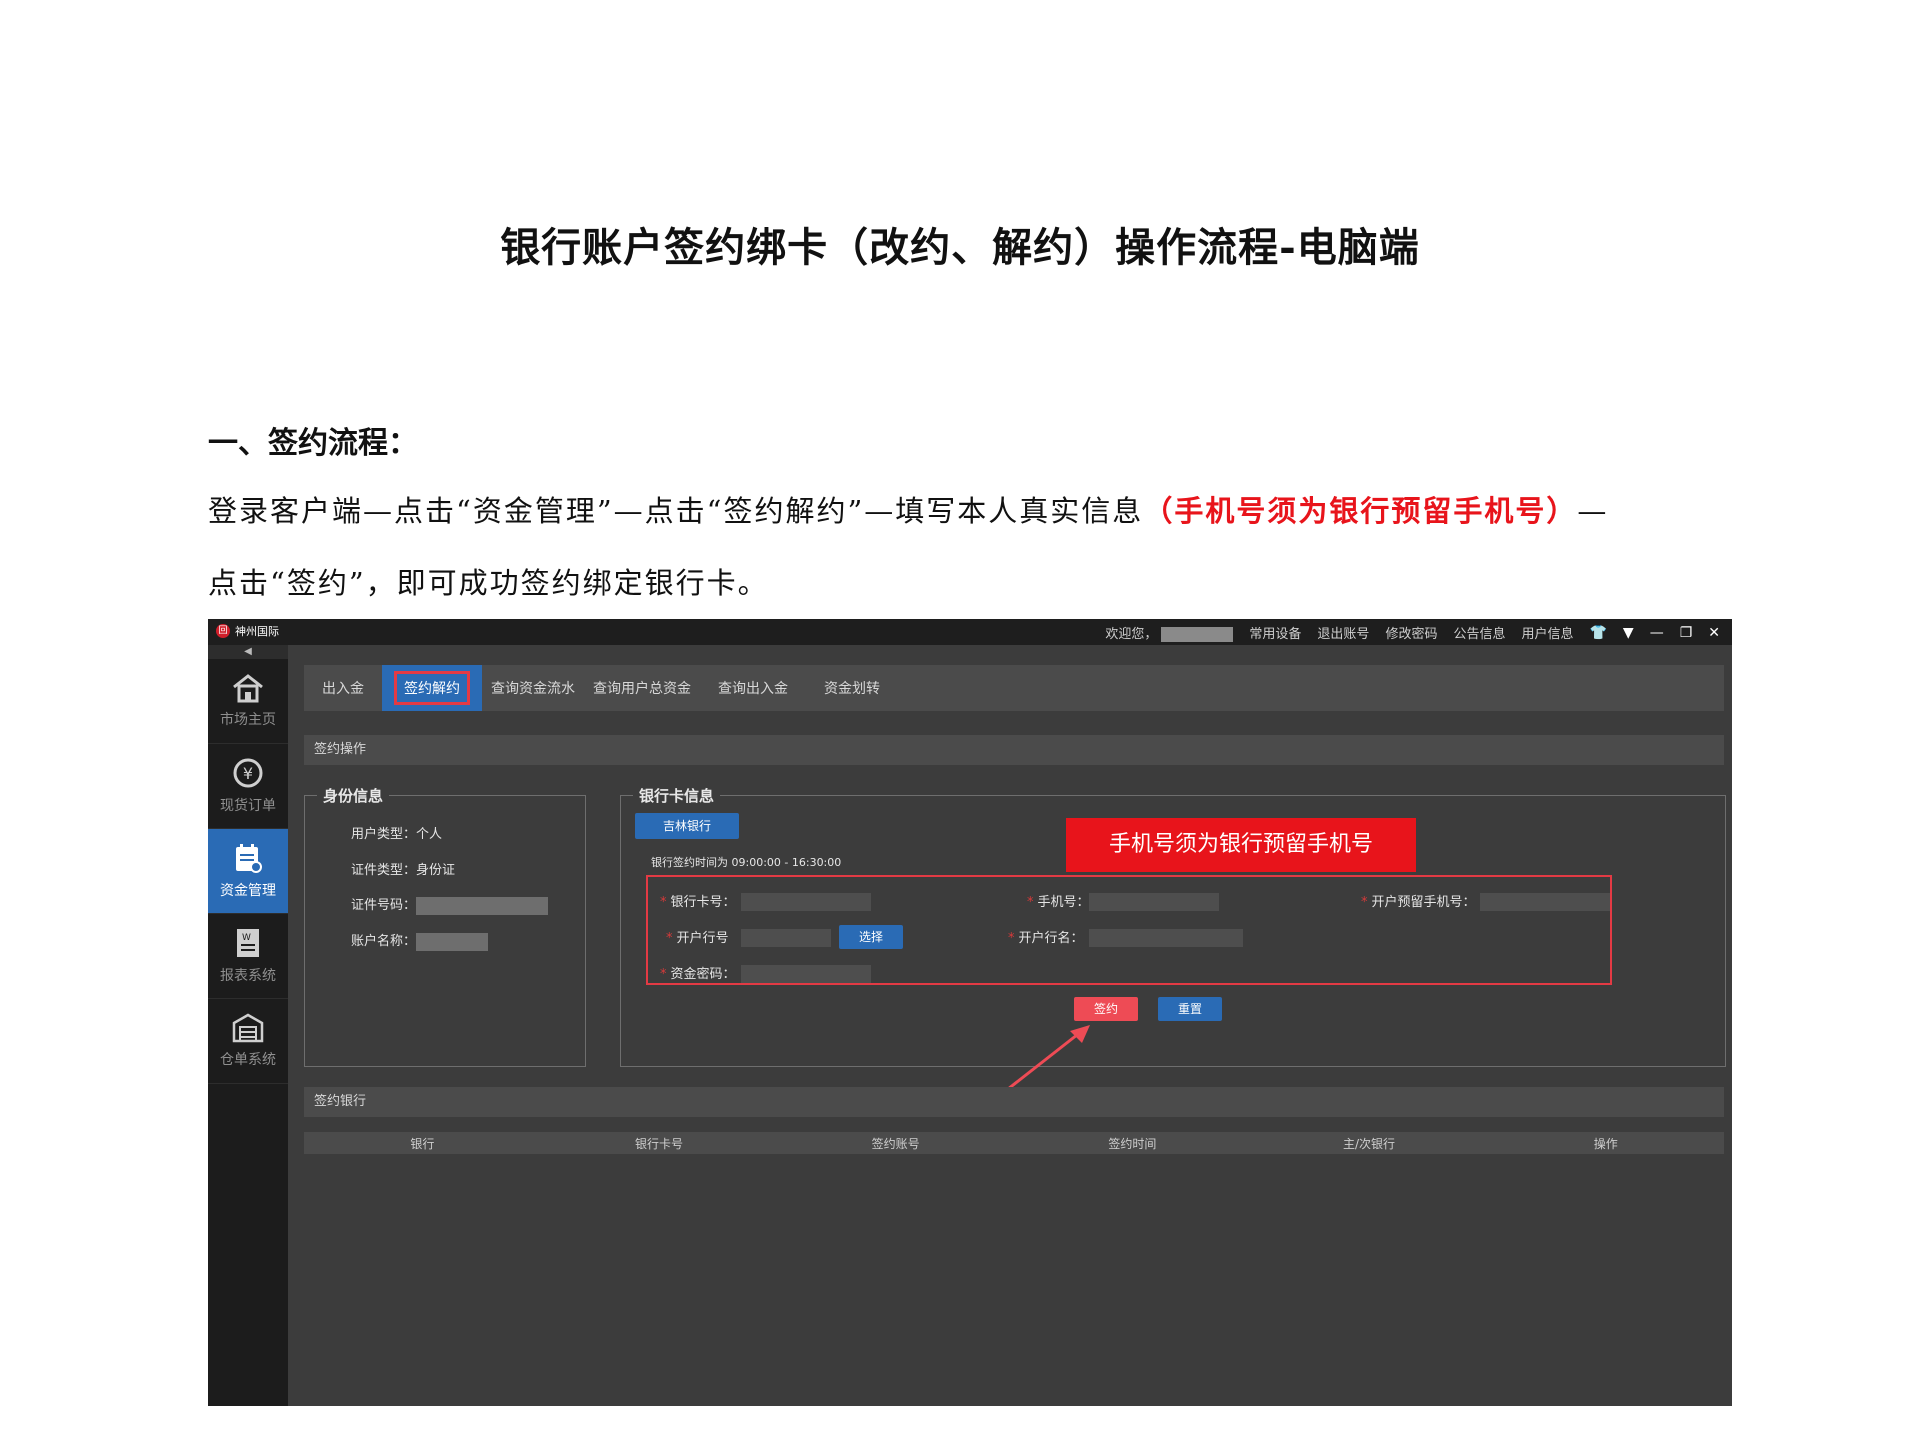 This screenshot has height=1446, width=1920. I want to click on col-sign-account: 签约账号, so click(895, 1143).